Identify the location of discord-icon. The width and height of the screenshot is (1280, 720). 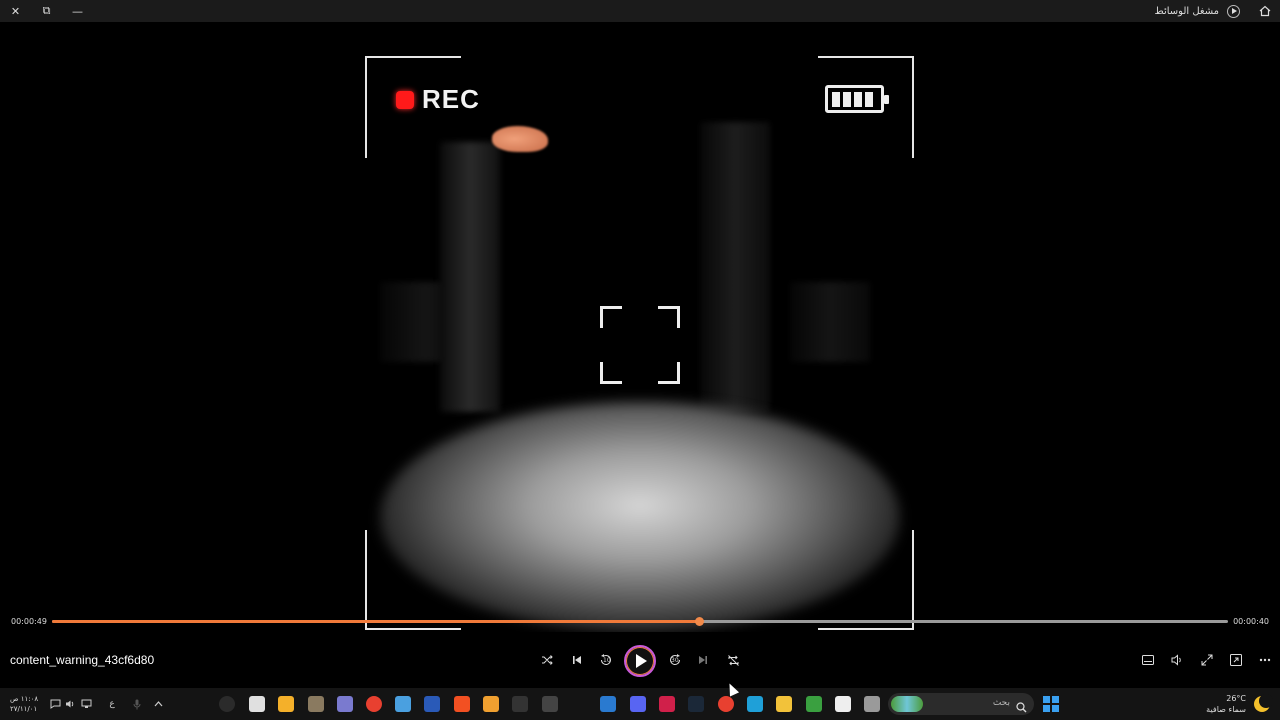
(638, 704).